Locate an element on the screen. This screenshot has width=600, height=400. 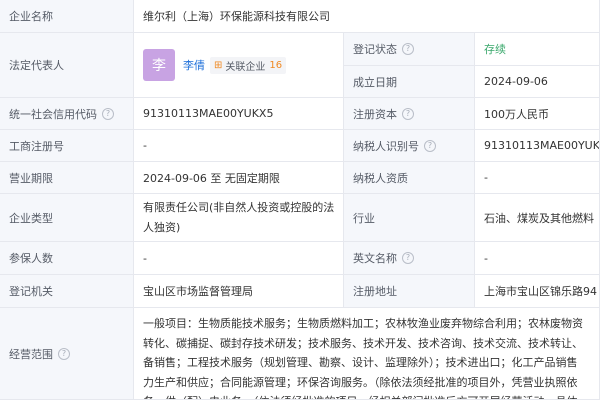
insured-label-text: 参保人数 is located at coordinates (31, 258).